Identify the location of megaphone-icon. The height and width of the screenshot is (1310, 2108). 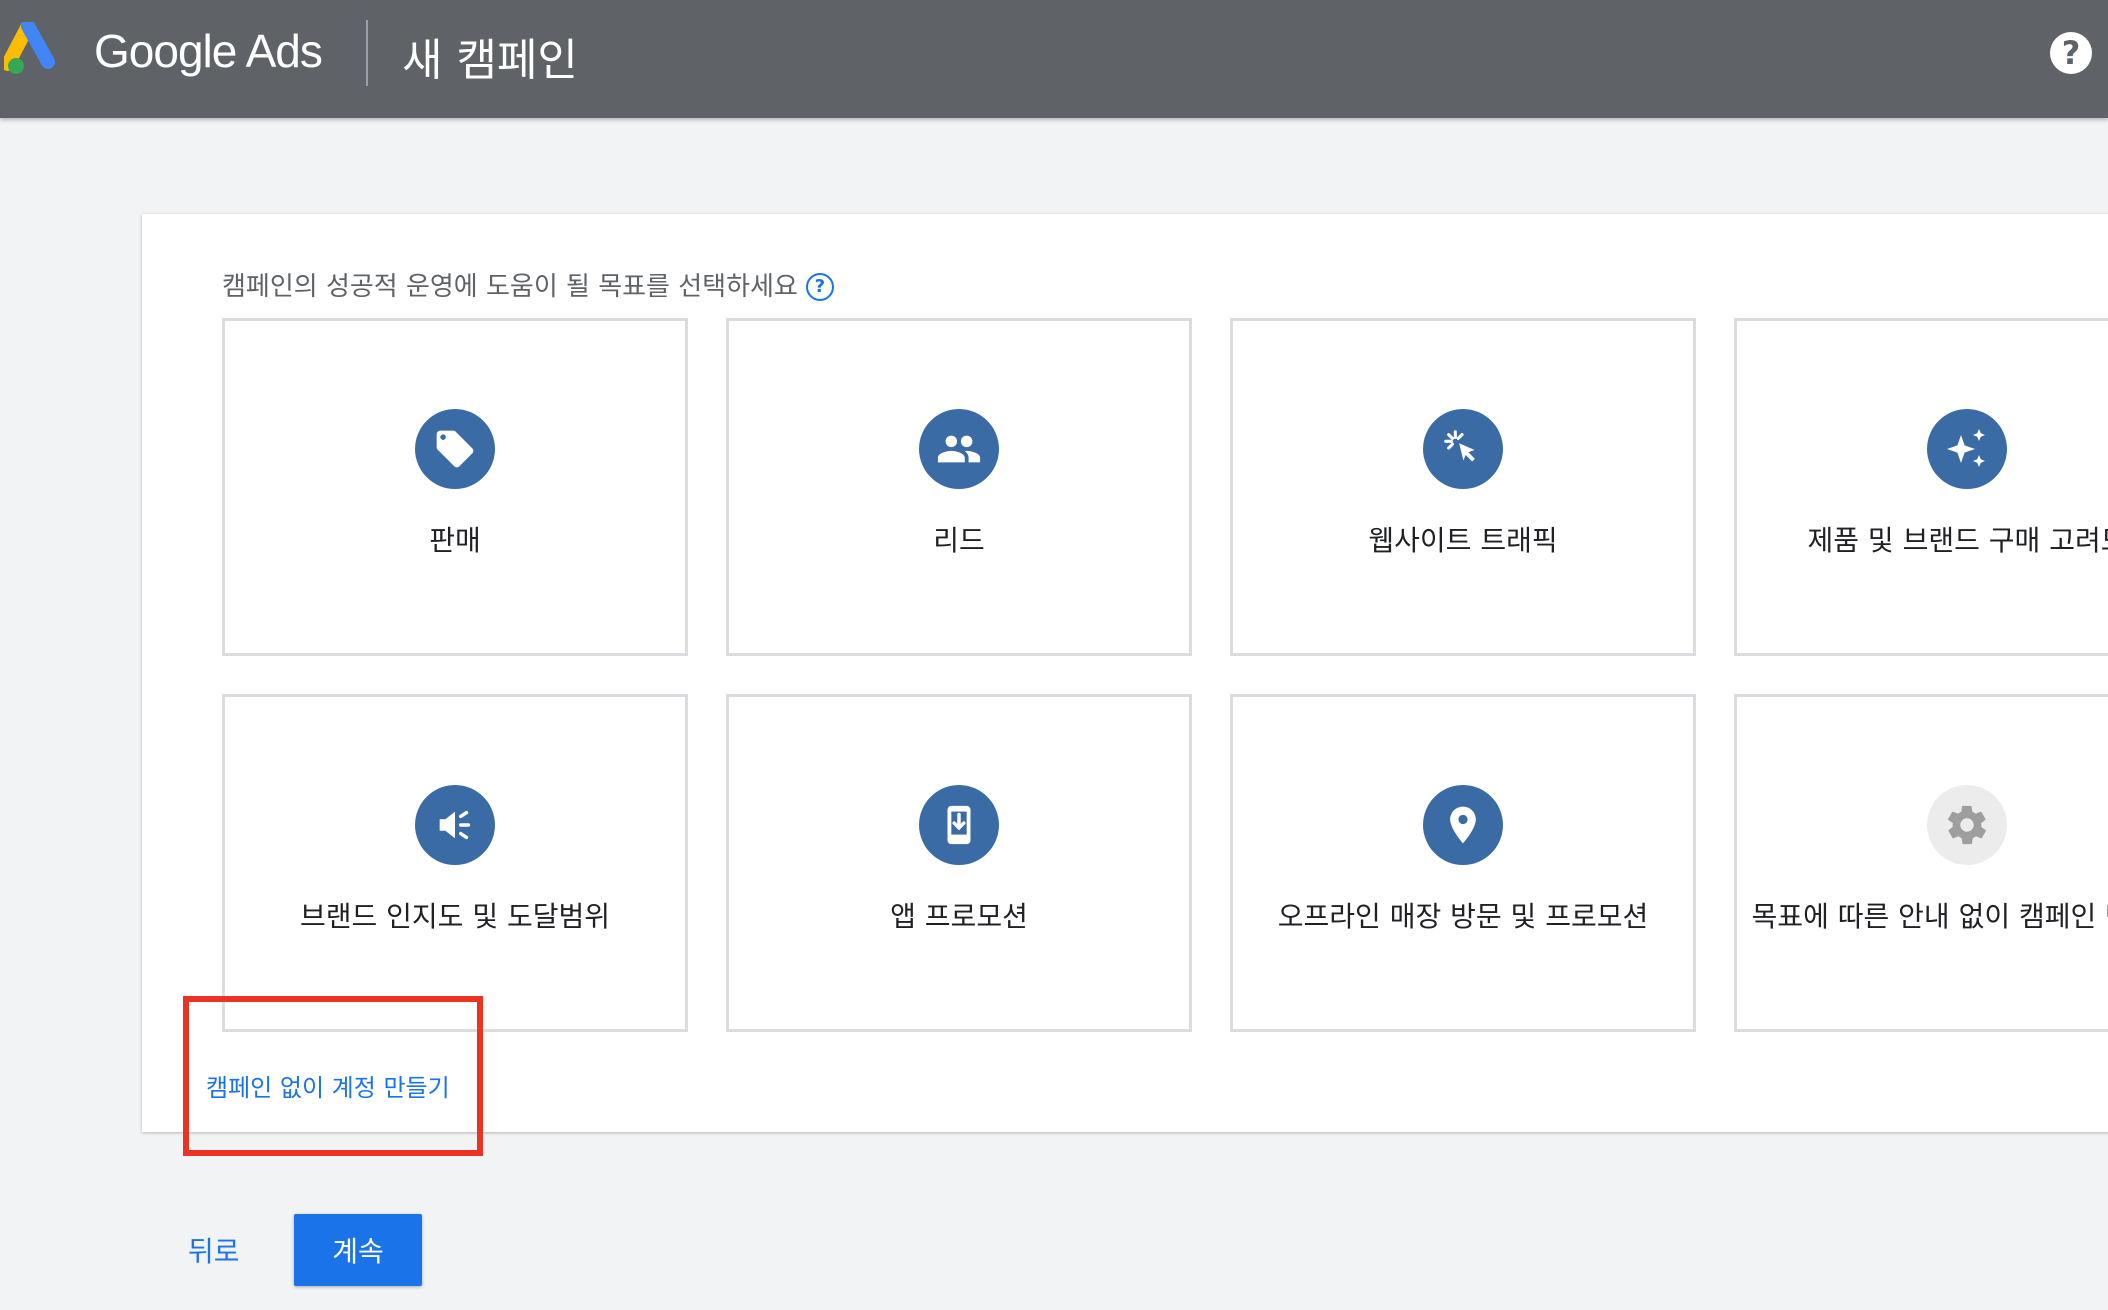
(455, 825).